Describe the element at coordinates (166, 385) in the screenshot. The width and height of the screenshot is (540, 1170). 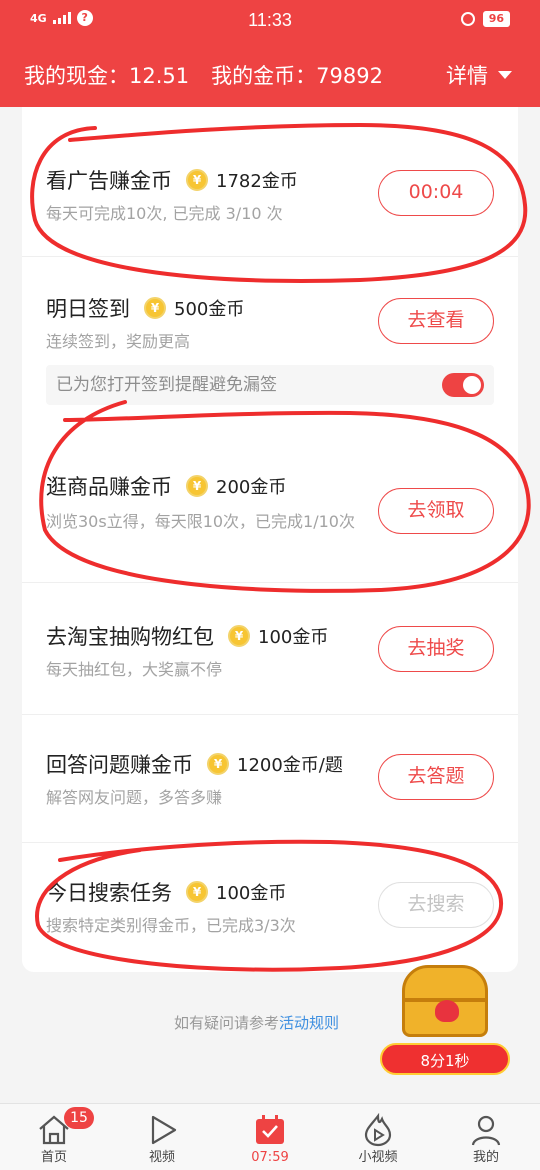
I see `reminder-text: 已为您打开签到提醒避免漏签` at that location.